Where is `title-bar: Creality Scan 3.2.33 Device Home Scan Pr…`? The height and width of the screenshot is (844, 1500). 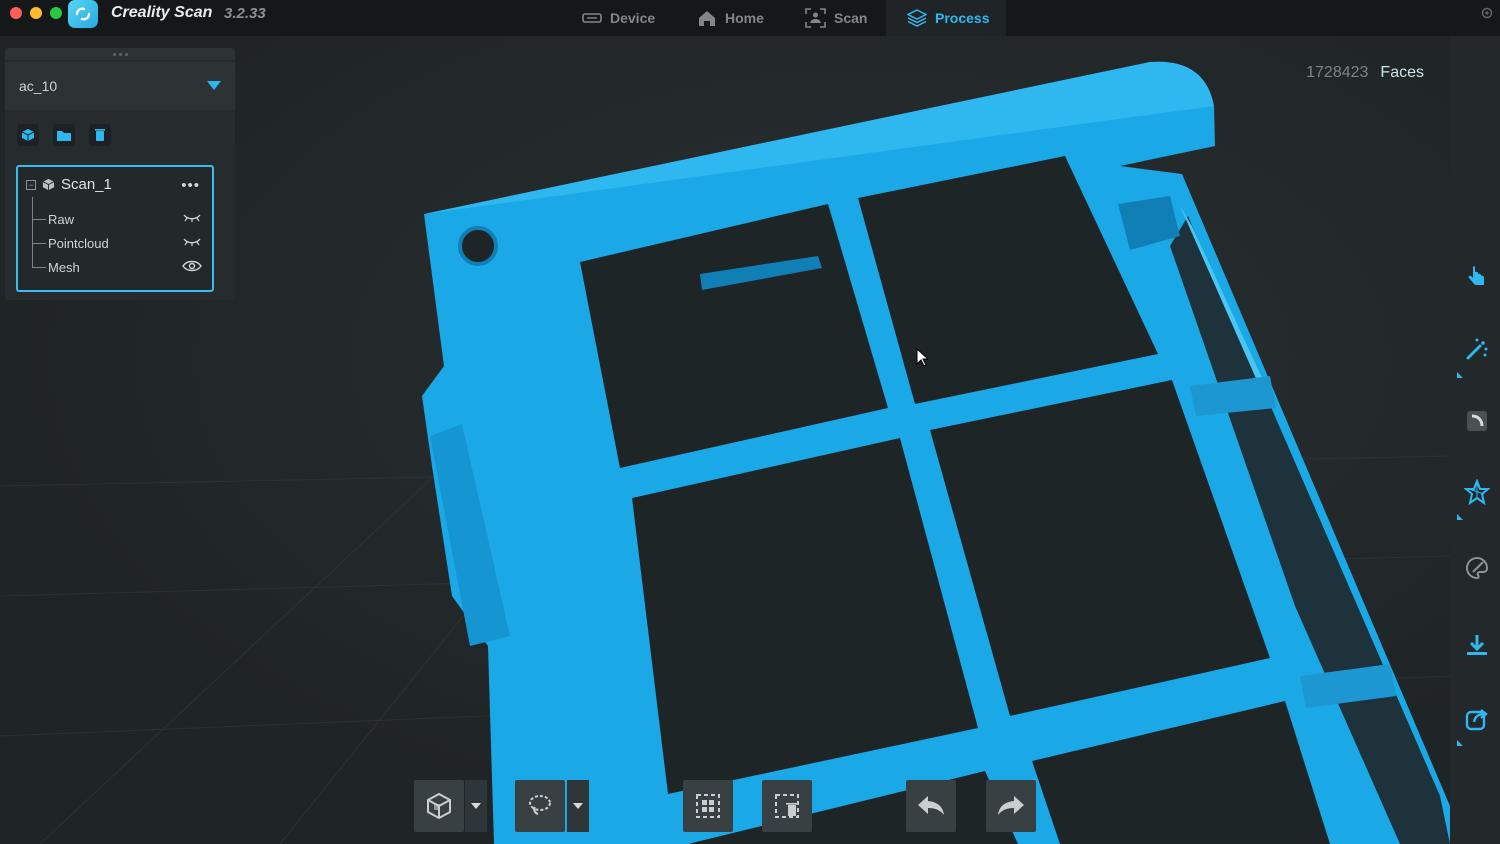
title-bar: Creality Scan 3.2.33 Device Home Scan Pr… is located at coordinates (750, 18).